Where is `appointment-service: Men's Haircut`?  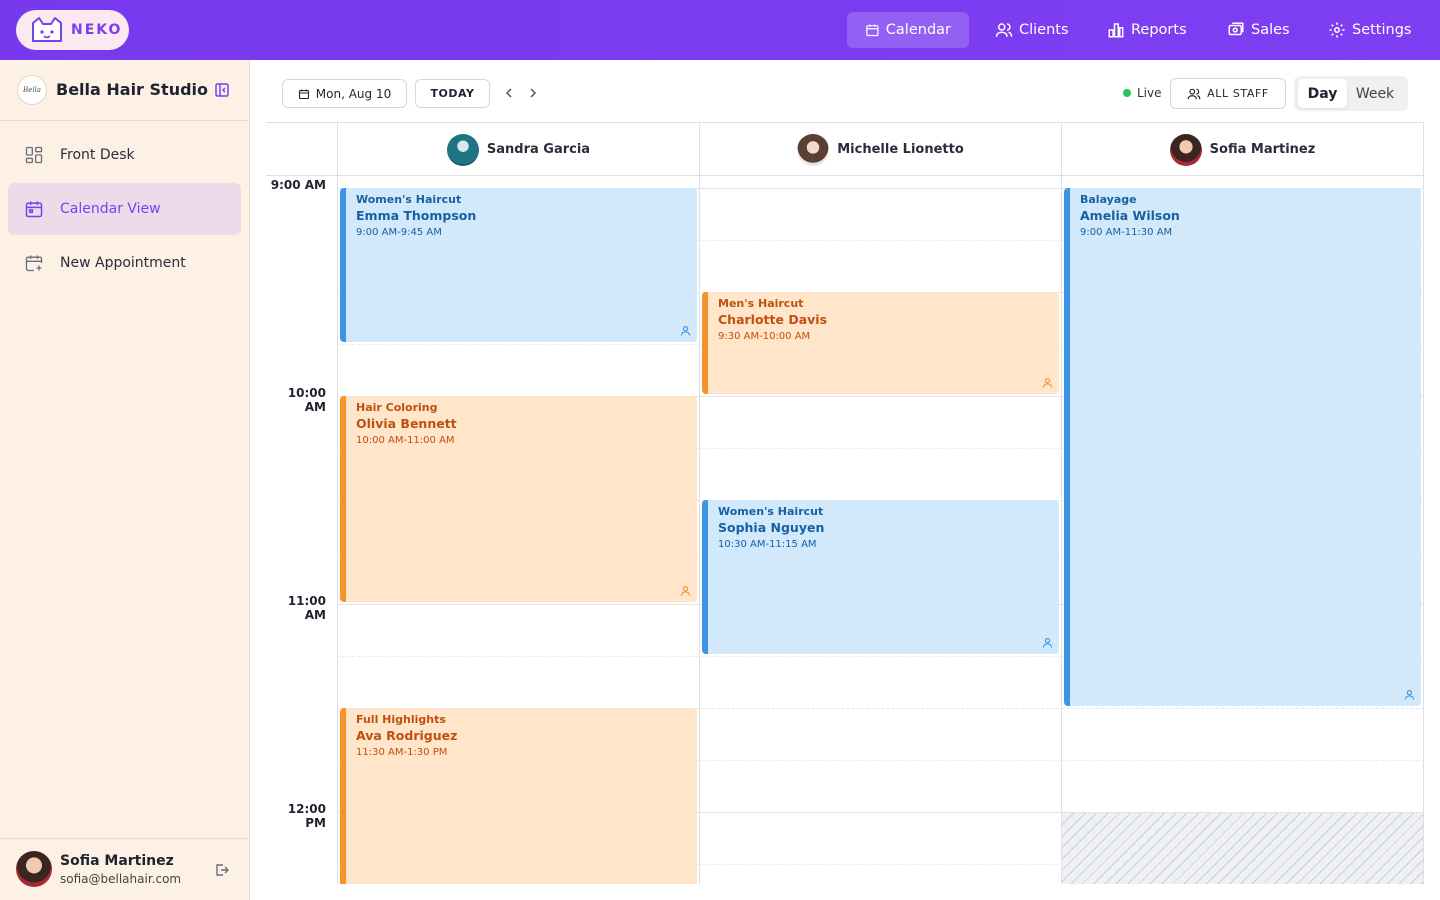 appointment-service: Men's Haircut is located at coordinates (761, 303).